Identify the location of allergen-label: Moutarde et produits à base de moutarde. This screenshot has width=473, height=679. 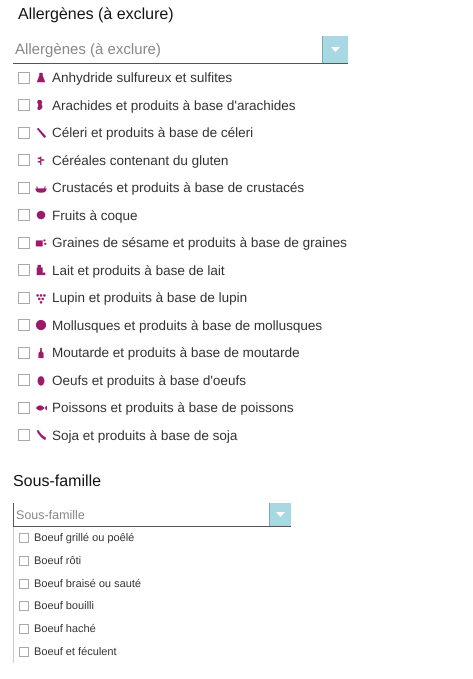
(176, 352).